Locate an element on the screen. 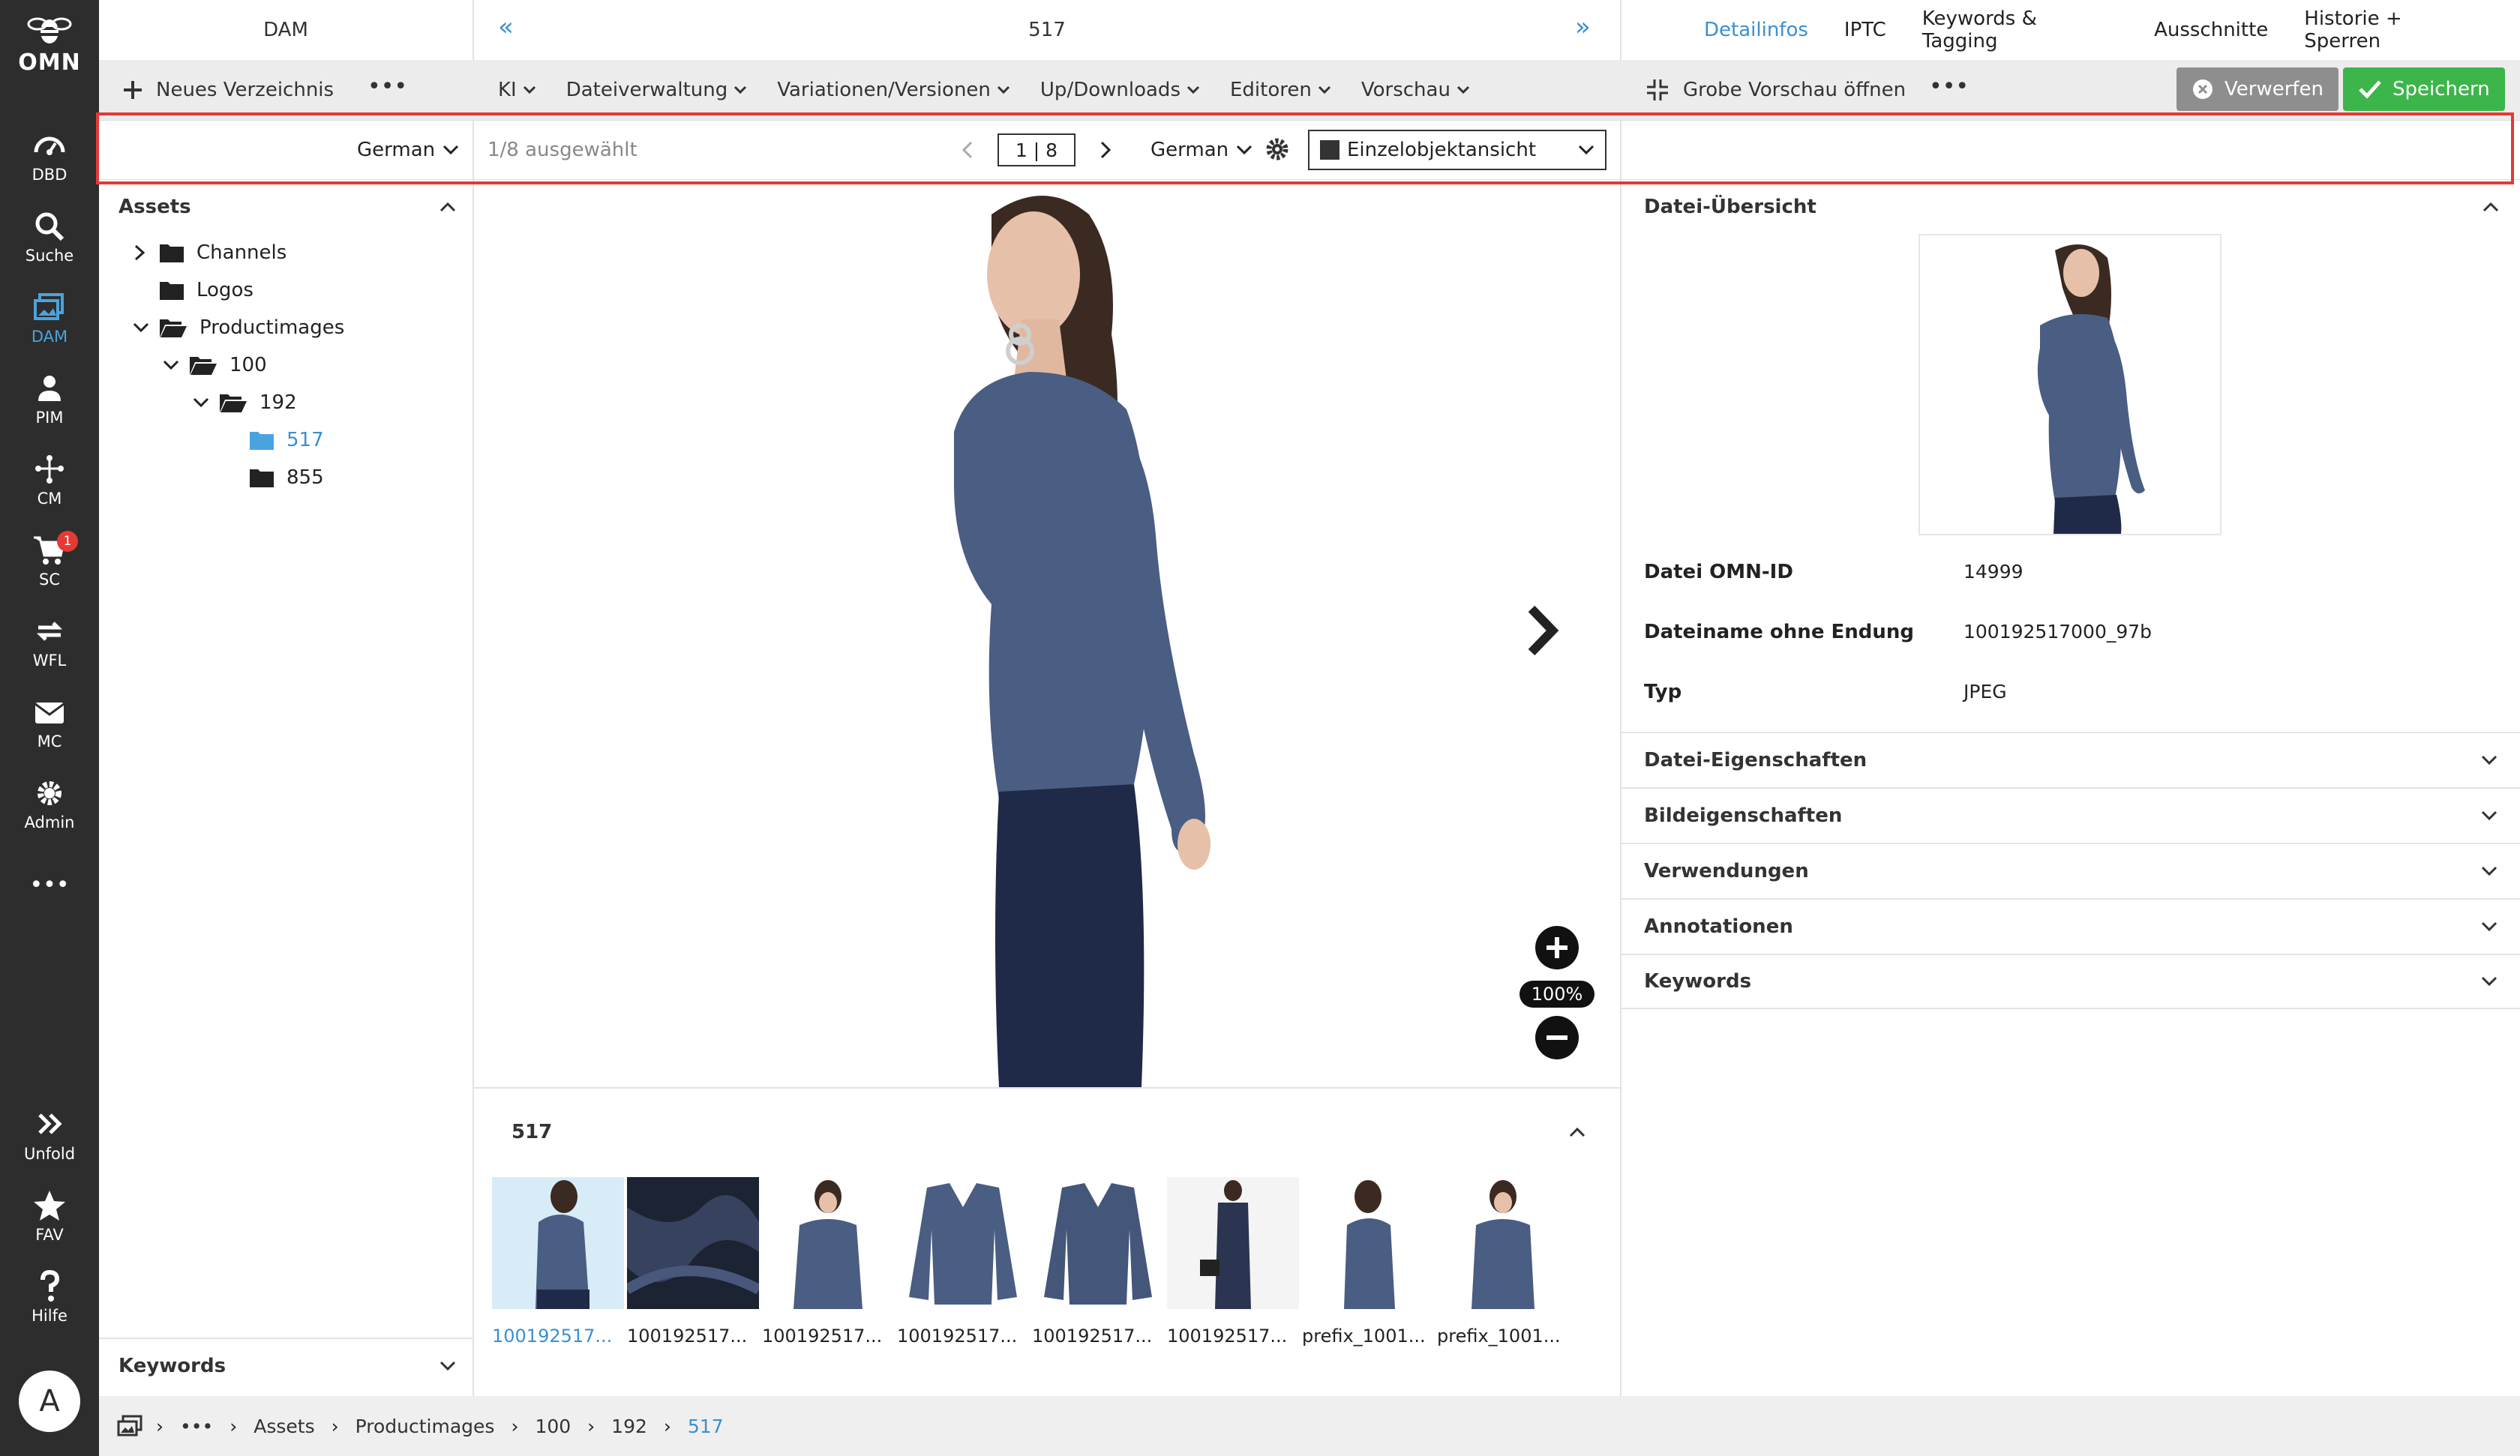  nav-item-dbd: DBD is located at coordinates (49, 155).